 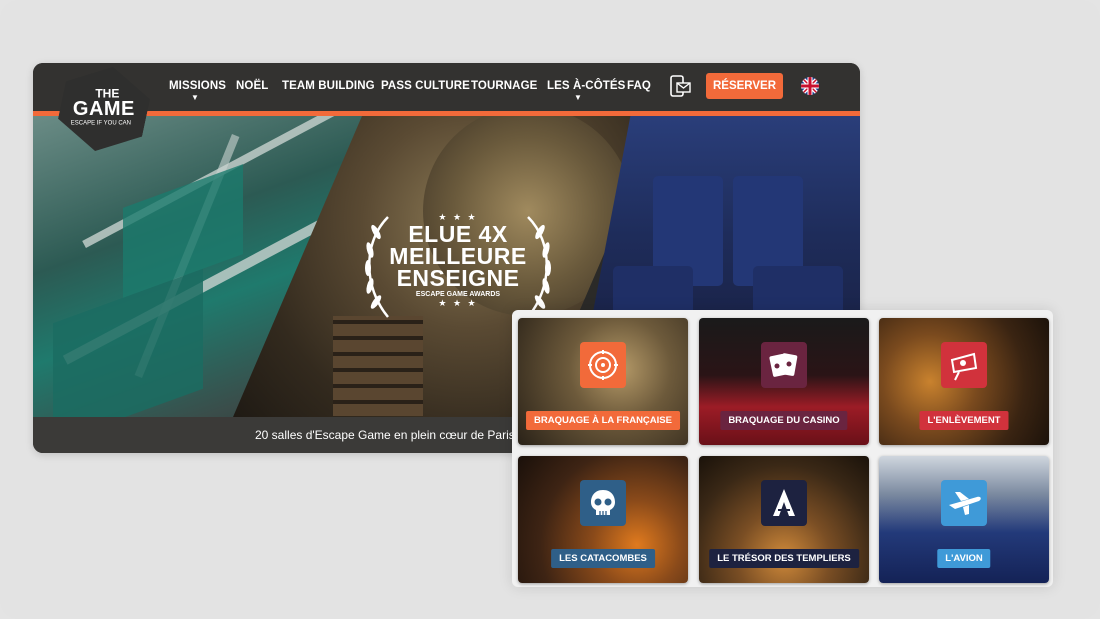 I want to click on mission-card-avion: L'AVION, so click(x=964, y=519).